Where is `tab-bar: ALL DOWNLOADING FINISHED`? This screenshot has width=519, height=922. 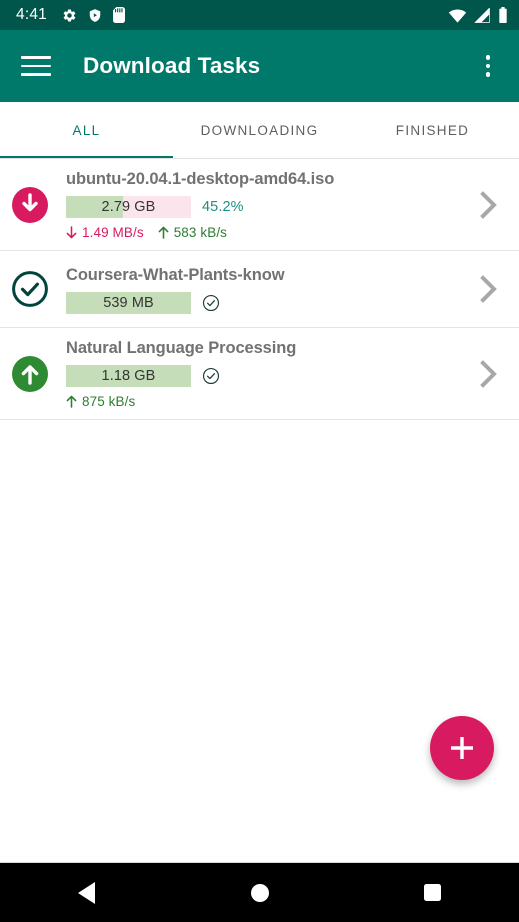 tab-bar: ALL DOWNLOADING FINISHED is located at coordinates (259, 130).